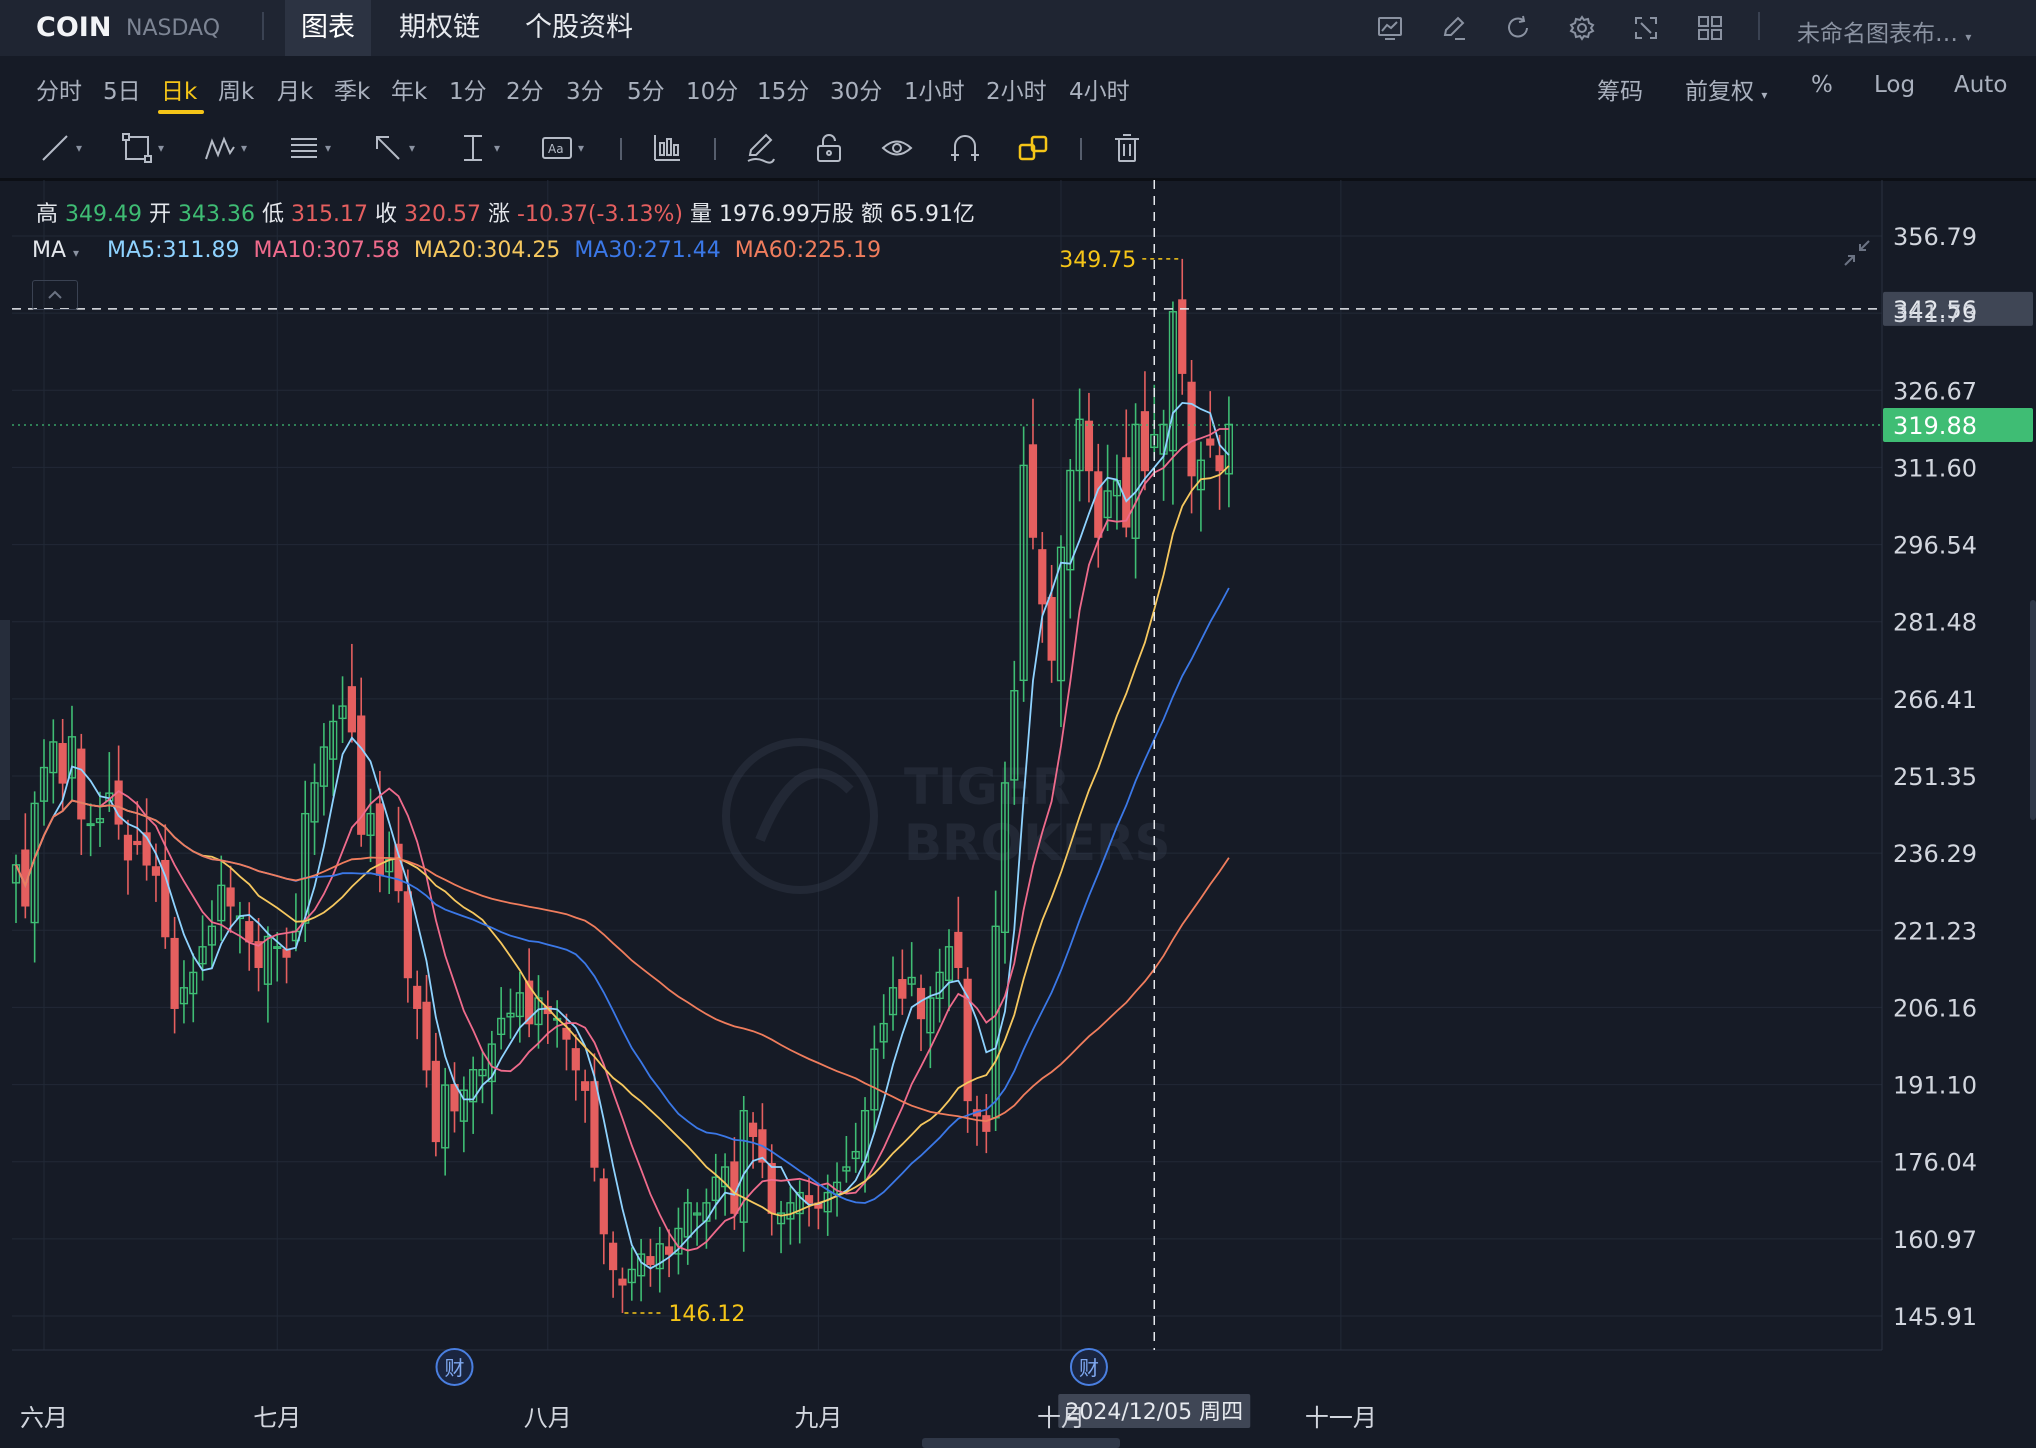 This screenshot has width=2036, height=1448. What do you see at coordinates (1935, 314) in the screenshot?
I see `y-tick-label: 341.73` at bounding box center [1935, 314].